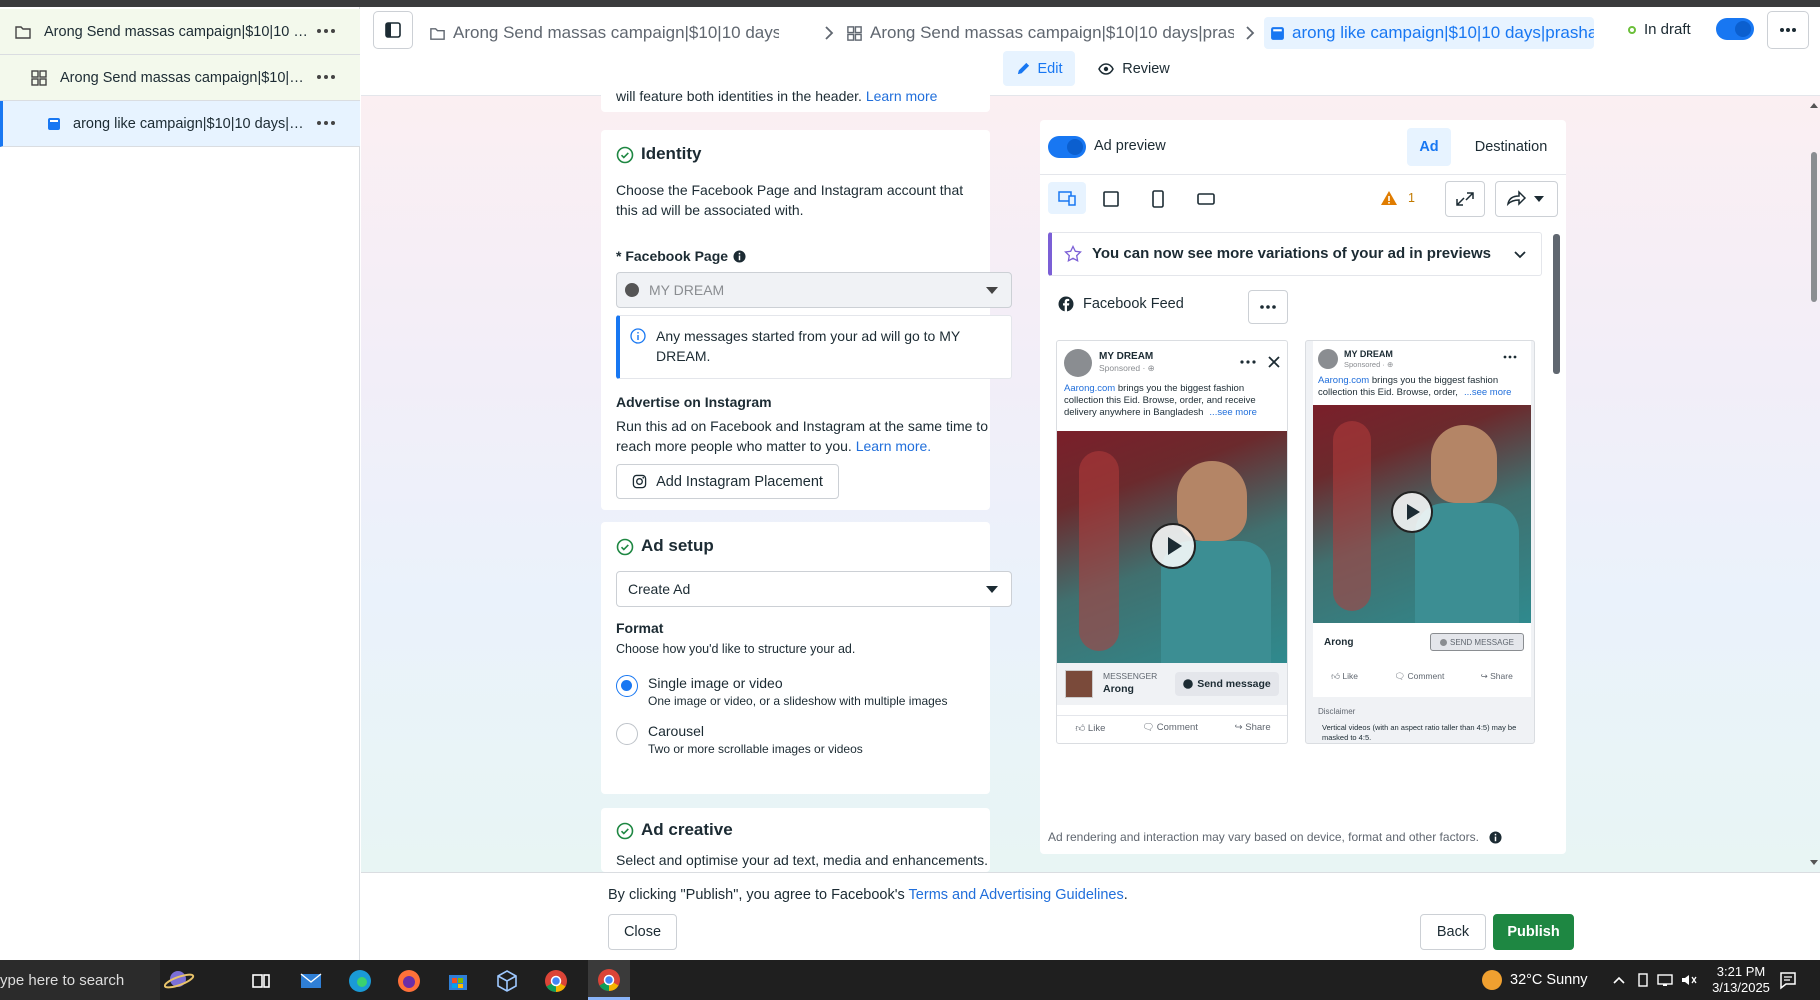 This screenshot has width=1820, height=1000. What do you see at coordinates (1429, 147) in the screenshot?
I see `preview-tab-ad: Ad` at bounding box center [1429, 147].